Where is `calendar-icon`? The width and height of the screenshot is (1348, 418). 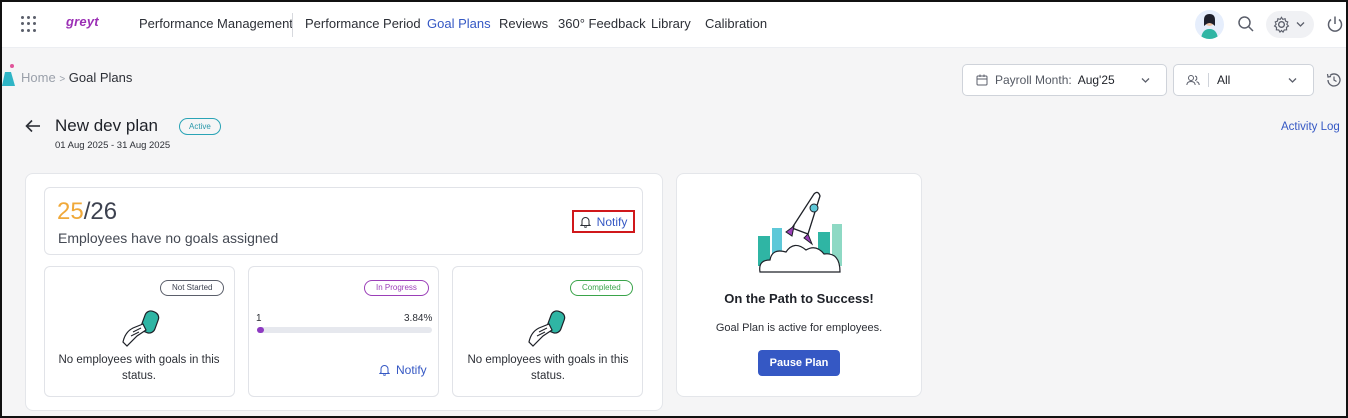
calendar-icon is located at coordinates (982, 80).